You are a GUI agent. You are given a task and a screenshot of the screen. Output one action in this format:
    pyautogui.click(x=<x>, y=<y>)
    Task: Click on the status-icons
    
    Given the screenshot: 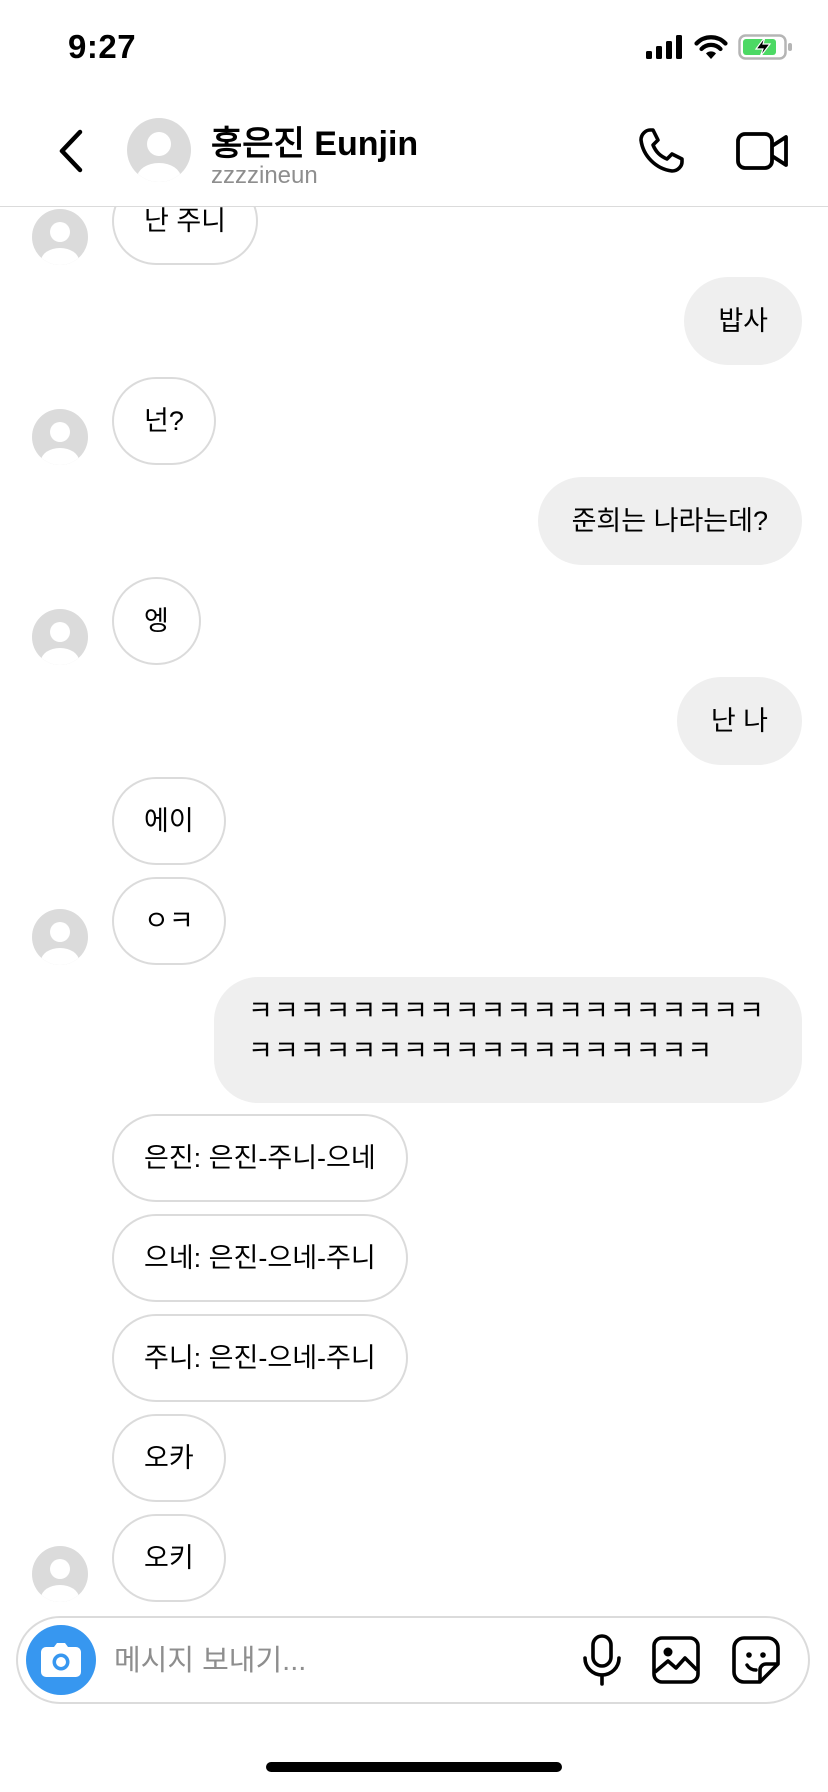 What is the action you would take?
    pyautogui.click(x=720, y=47)
    